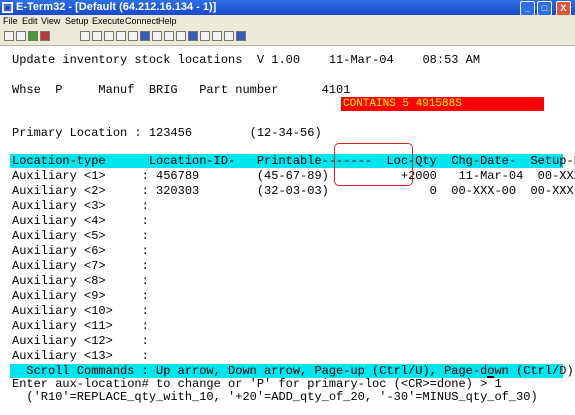  What do you see at coordinates (9, 36) in the screenshot?
I see `new-icon` at bounding box center [9, 36].